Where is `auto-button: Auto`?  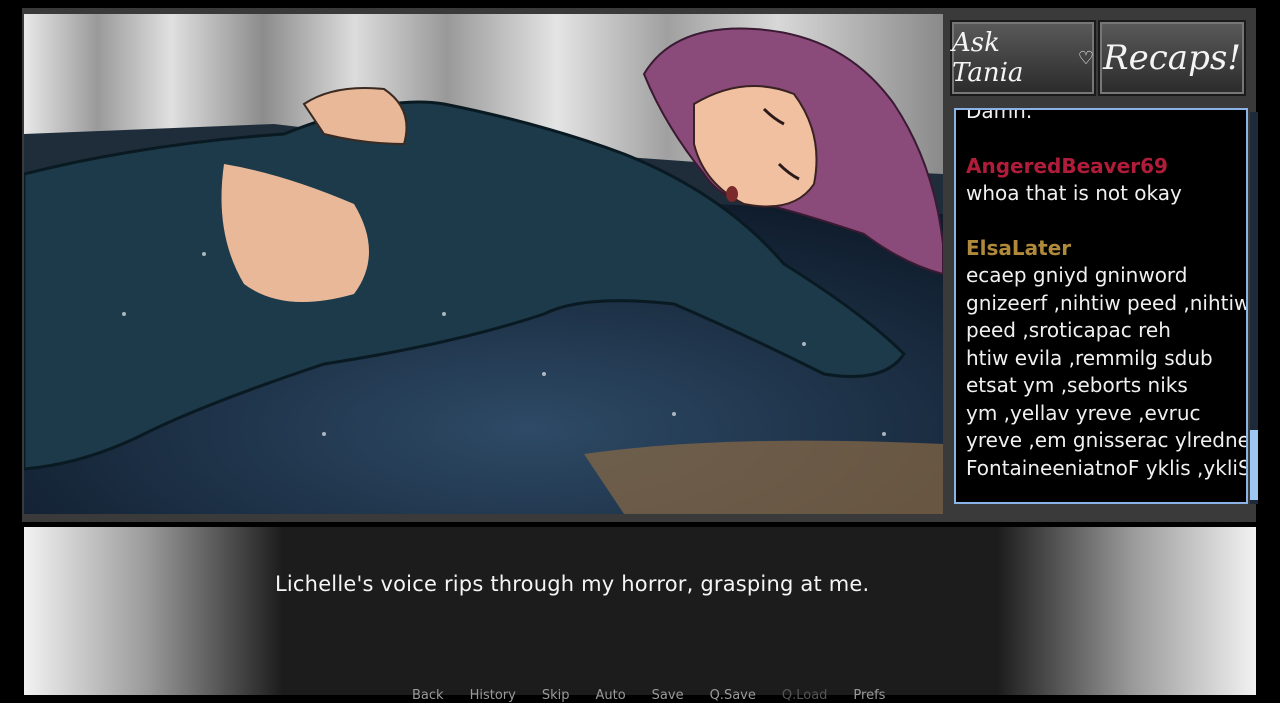
auto-button: Auto is located at coordinates (610, 695).